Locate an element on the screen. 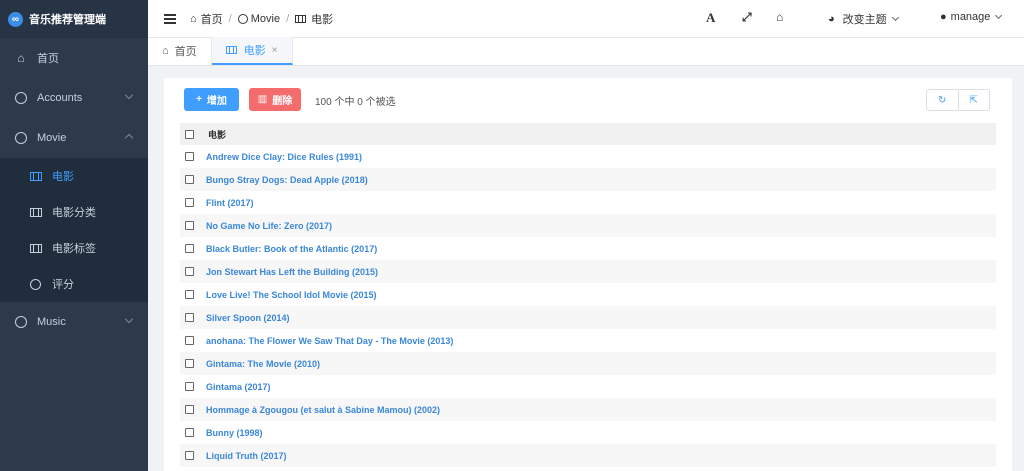 The height and width of the screenshot is (471, 1024). refresh-icon: ↻ is located at coordinates (942, 100).